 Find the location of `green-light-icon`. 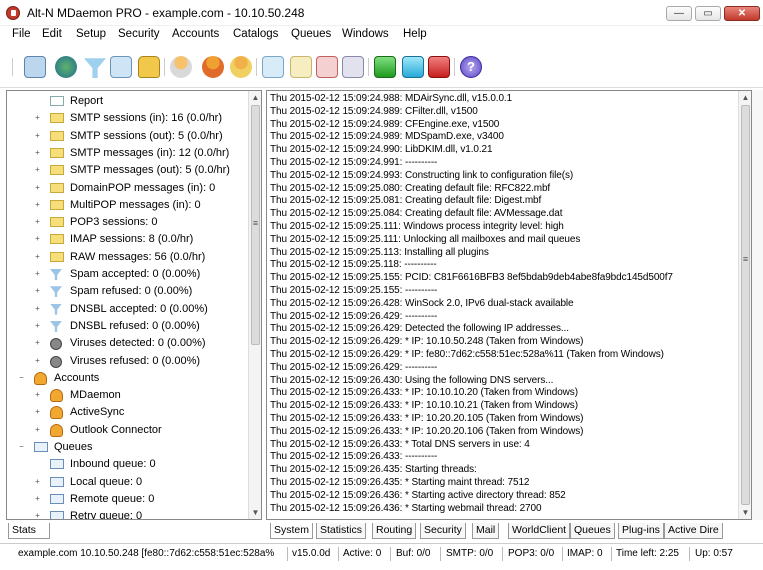

green-light-icon is located at coordinates (385, 67).